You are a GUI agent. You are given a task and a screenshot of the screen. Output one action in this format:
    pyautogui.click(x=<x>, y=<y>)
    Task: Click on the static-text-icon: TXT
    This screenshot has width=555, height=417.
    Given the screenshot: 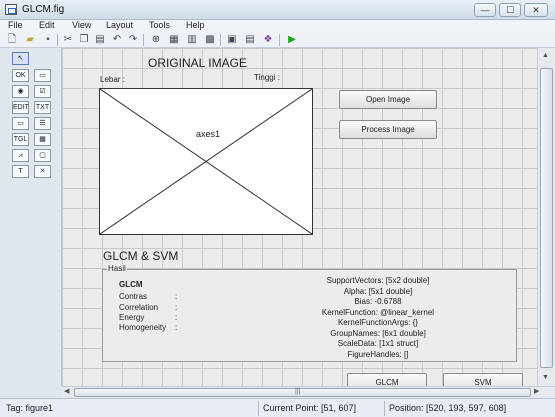 What is the action you would take?
    pyautogui.click(x=42, y=107)
    